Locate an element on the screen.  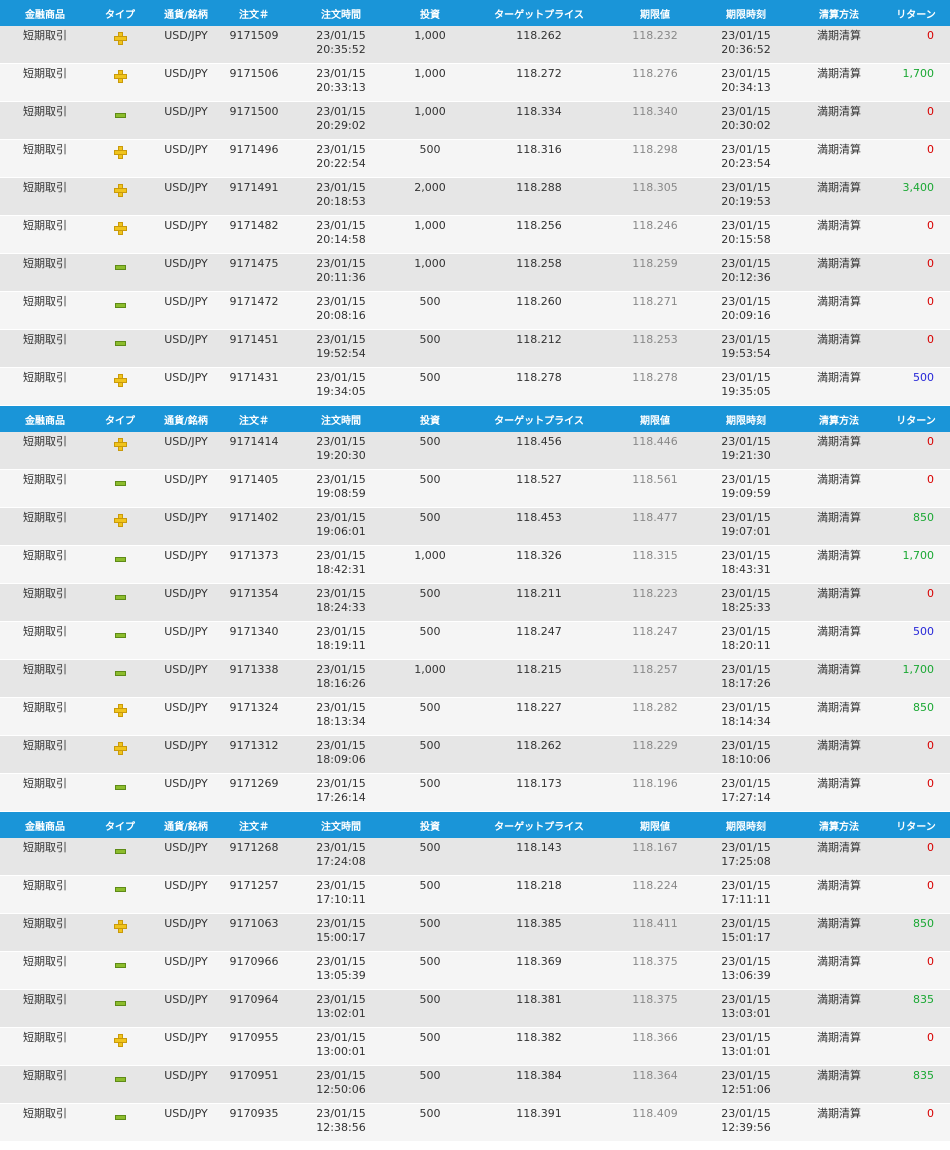
cell-expiry-time-clock: 17:11:11 is located at coordinates (746, 899).